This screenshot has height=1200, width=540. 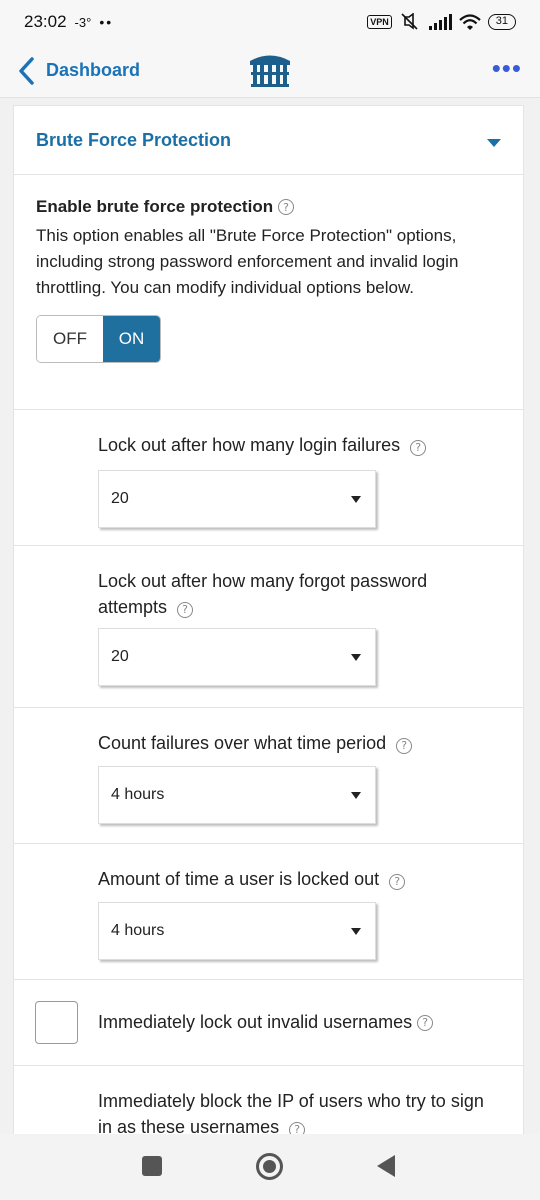 I want to click on status-notification-dots: ••, so click(x=106, y=22).